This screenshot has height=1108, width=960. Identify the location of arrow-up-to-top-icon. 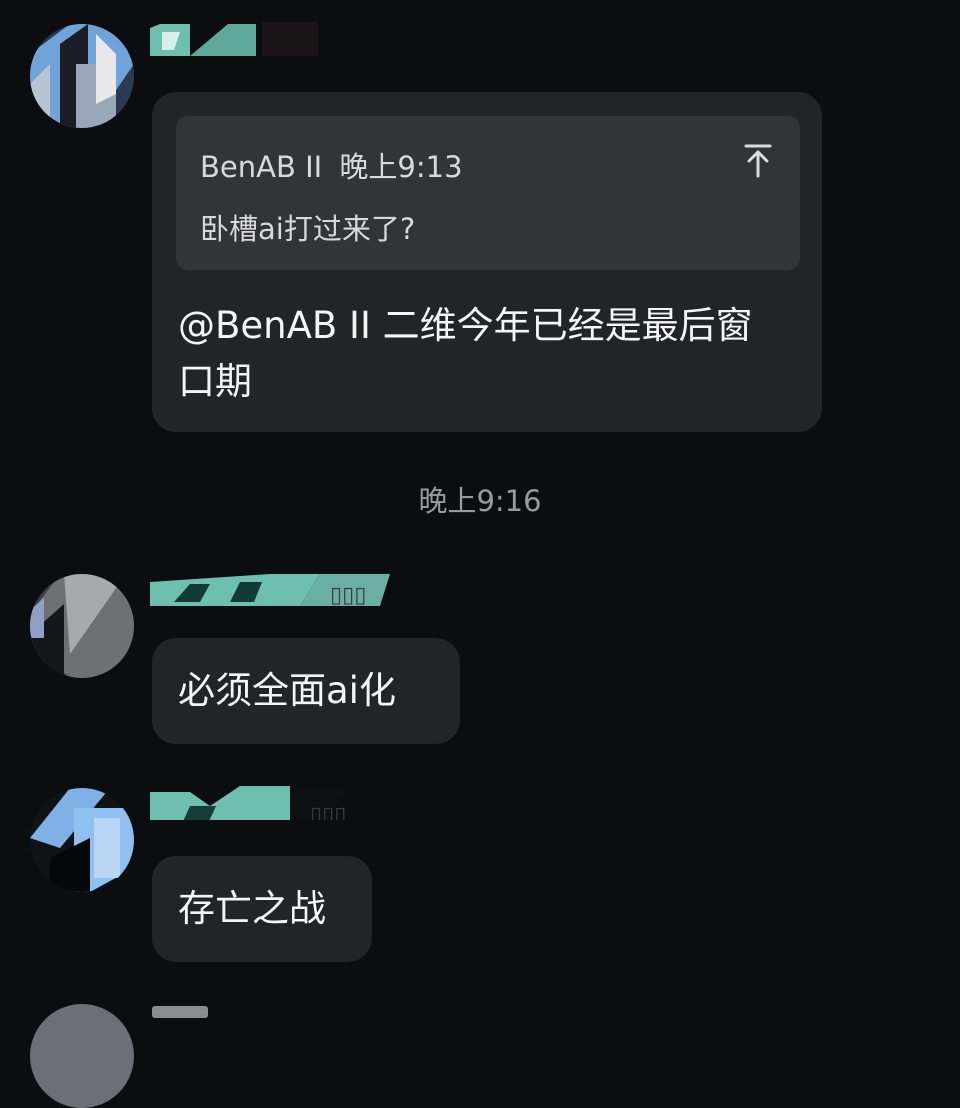
(758, 160).